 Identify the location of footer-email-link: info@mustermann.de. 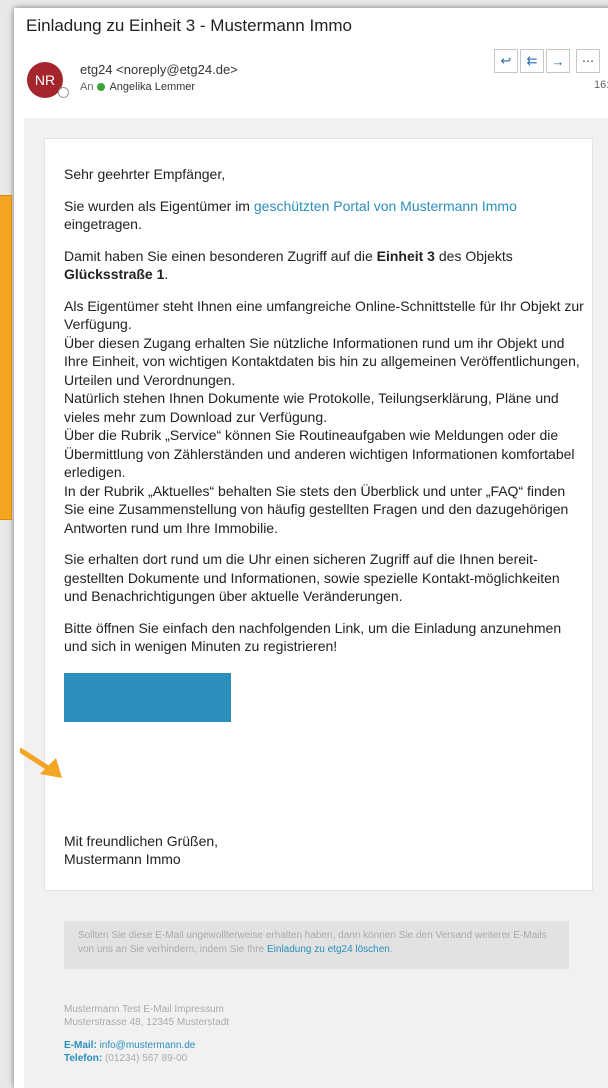
(148, 1045).